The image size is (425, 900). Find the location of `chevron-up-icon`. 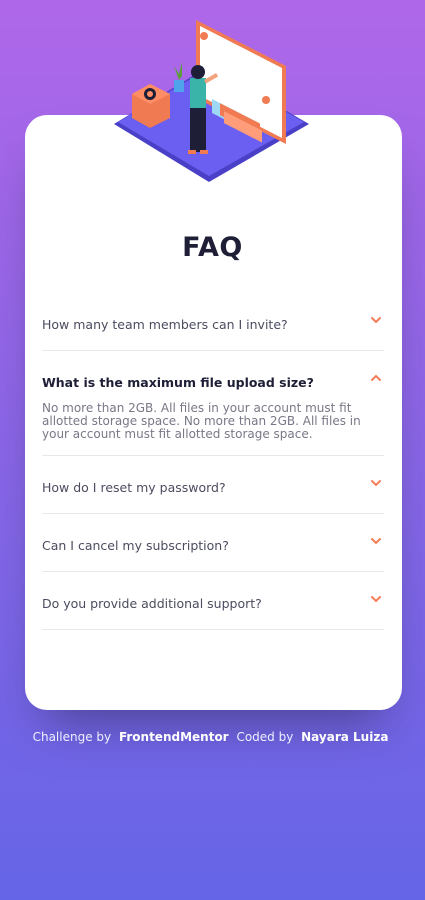

chevron-up-icon is located at coordinates (376, 378).